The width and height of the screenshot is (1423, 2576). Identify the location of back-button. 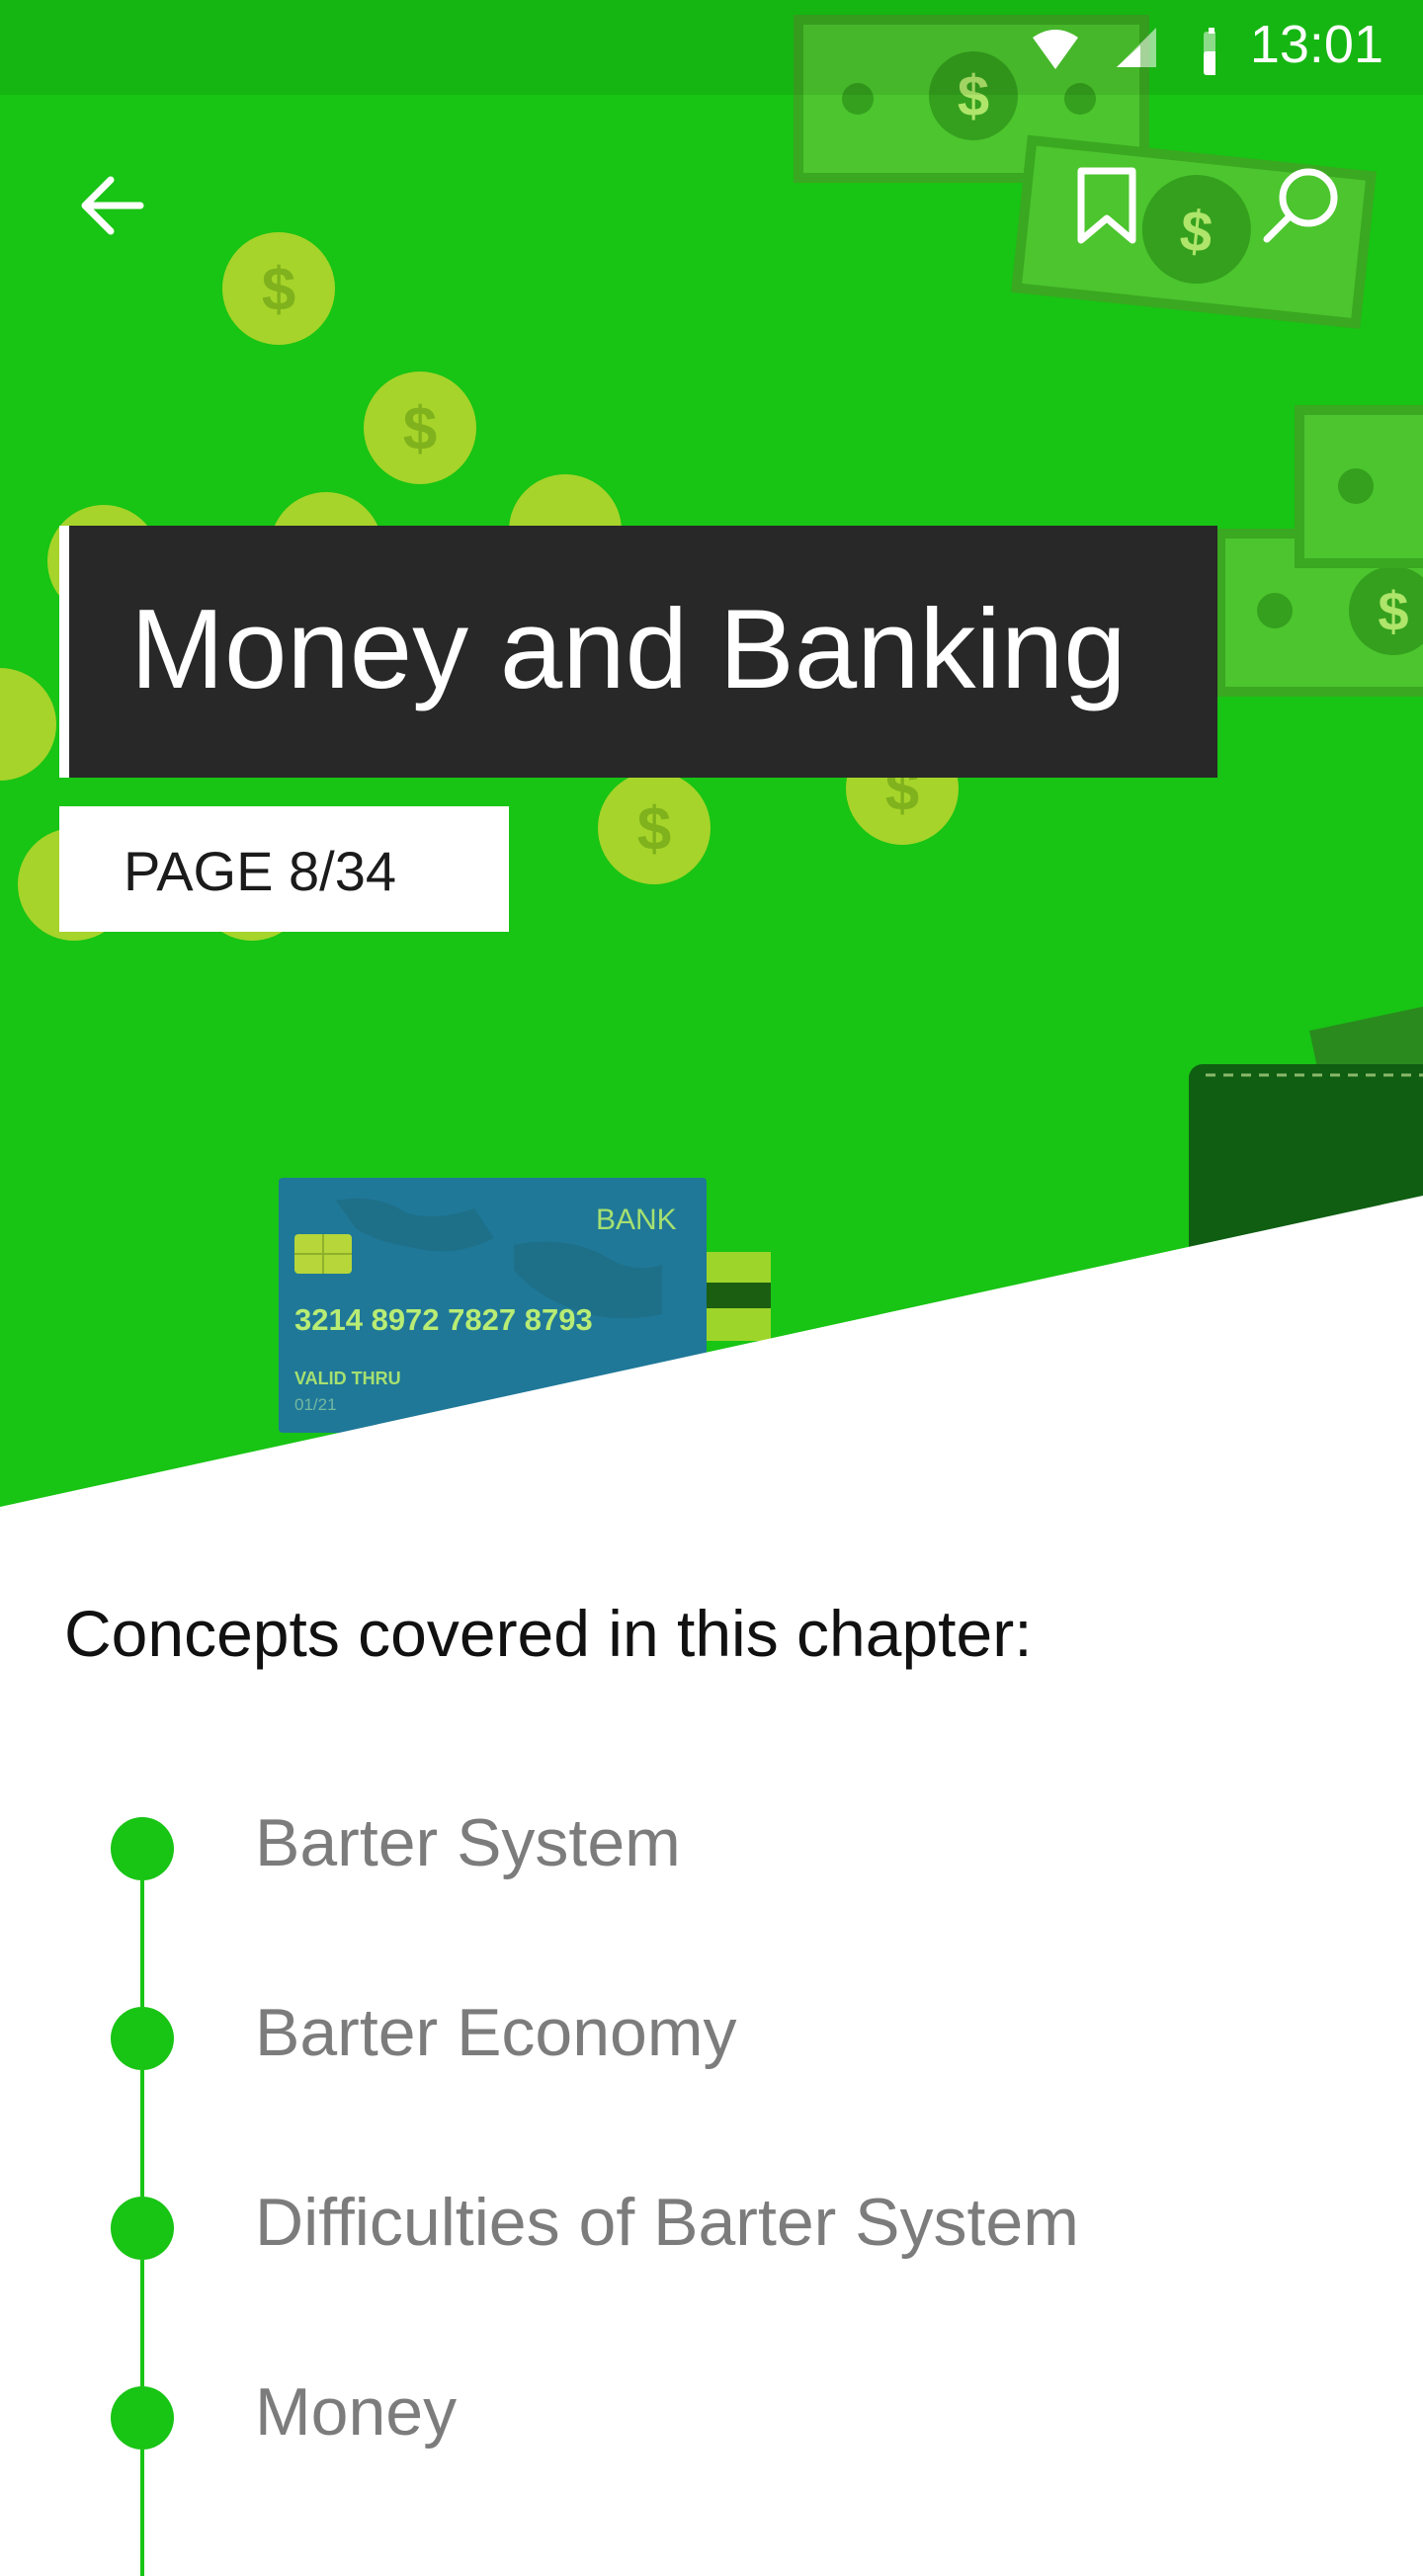
(110, 205).